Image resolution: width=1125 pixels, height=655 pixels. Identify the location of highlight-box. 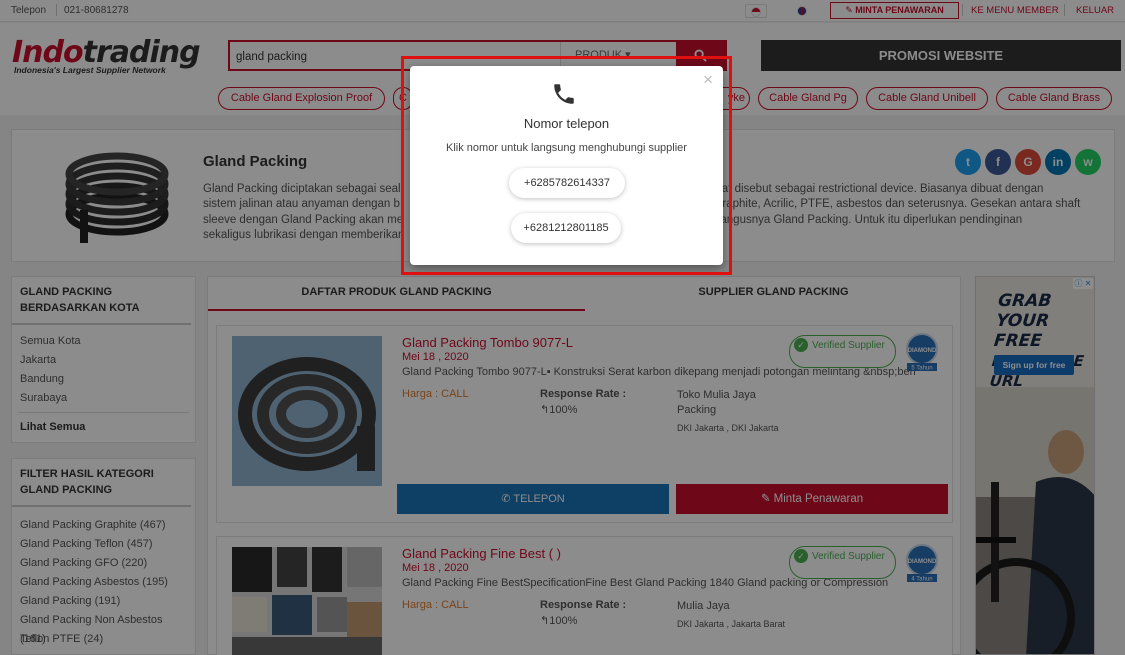
(566, 165).